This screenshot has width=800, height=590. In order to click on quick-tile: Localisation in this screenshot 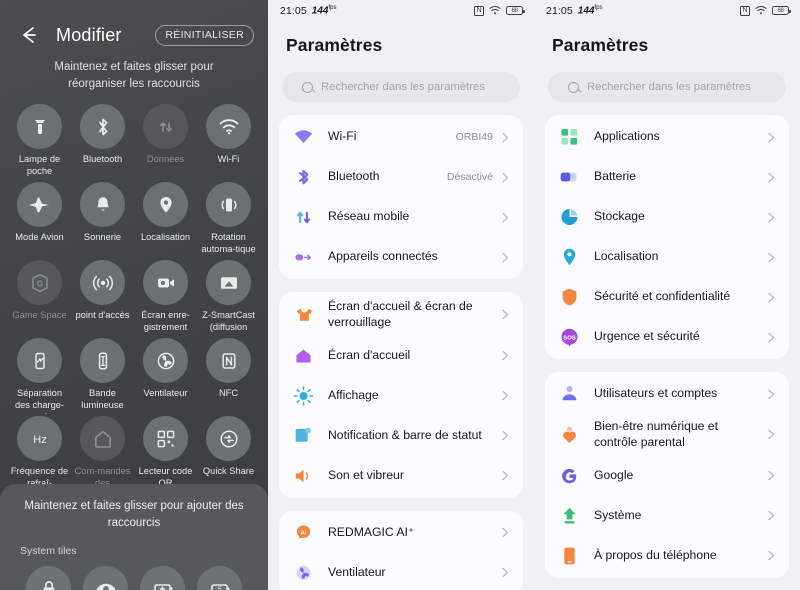, I will do `click(165, 220)`.